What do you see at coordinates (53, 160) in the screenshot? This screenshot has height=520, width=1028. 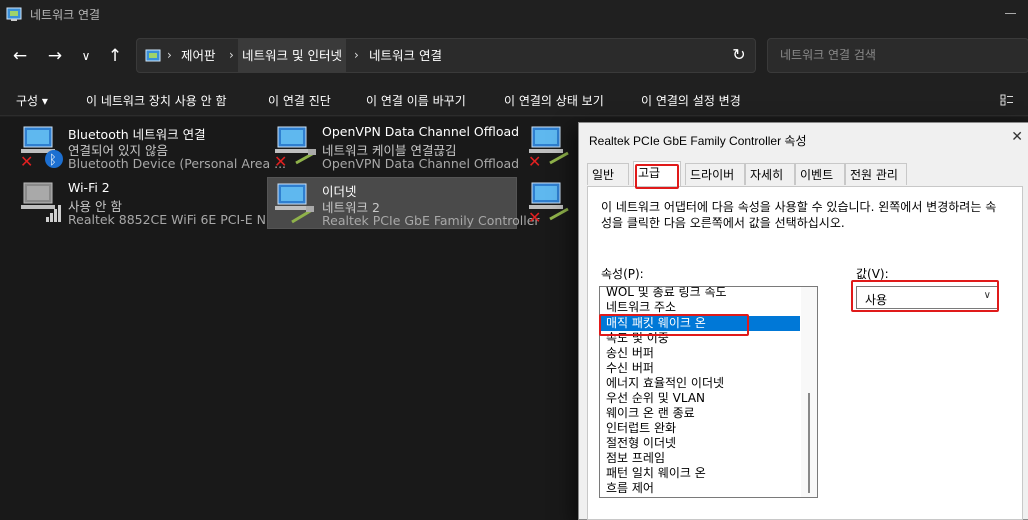 I see `svg-text: ᛒ` at bounding box center [53, 160].